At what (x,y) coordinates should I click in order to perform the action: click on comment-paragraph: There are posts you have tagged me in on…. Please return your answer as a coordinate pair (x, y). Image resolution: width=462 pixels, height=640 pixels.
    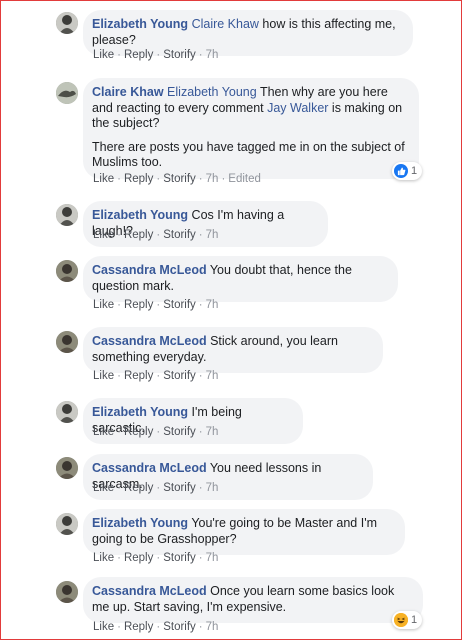
    Looking at the image, I should click on (248, 154).